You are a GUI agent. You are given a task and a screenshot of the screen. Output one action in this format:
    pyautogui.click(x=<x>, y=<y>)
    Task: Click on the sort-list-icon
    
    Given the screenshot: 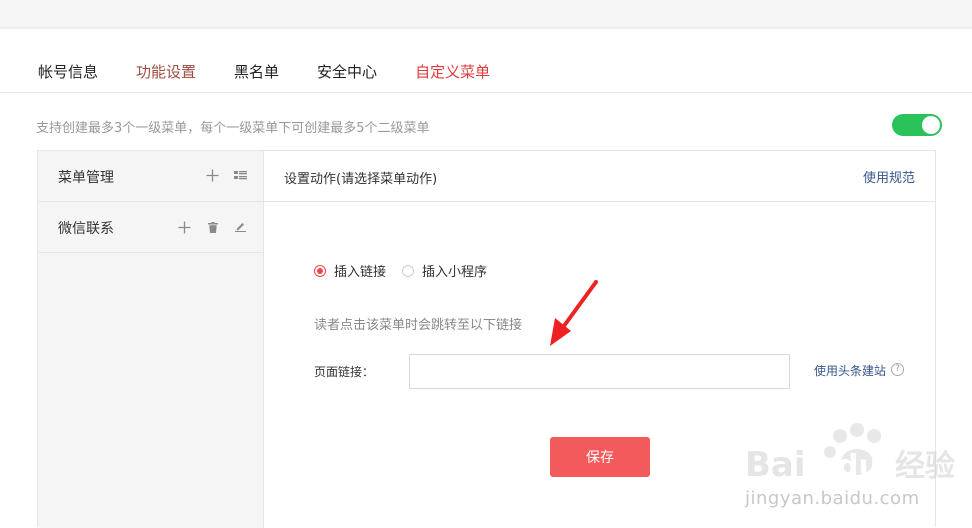 What is the action you would take?
    pyautogui.click(x=240, y=175)
    